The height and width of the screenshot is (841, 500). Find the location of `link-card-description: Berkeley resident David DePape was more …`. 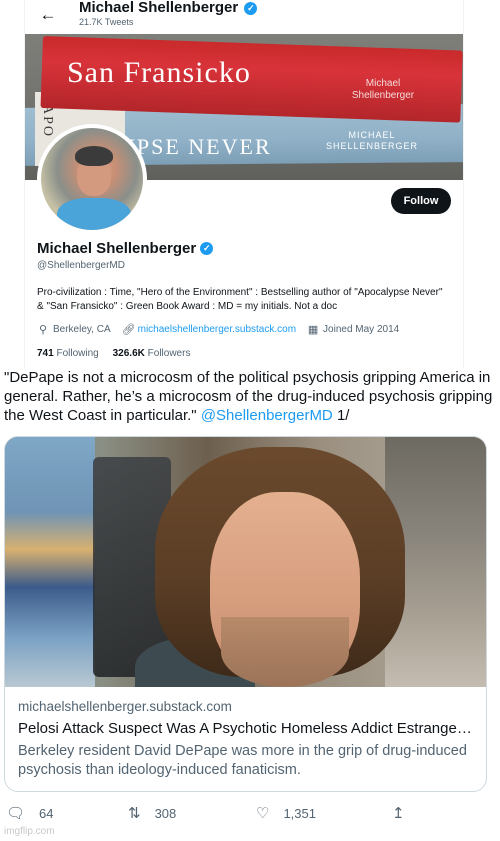

link-card-description: Berkeley resident David DePape was more … is located at coordinates (242, 760).